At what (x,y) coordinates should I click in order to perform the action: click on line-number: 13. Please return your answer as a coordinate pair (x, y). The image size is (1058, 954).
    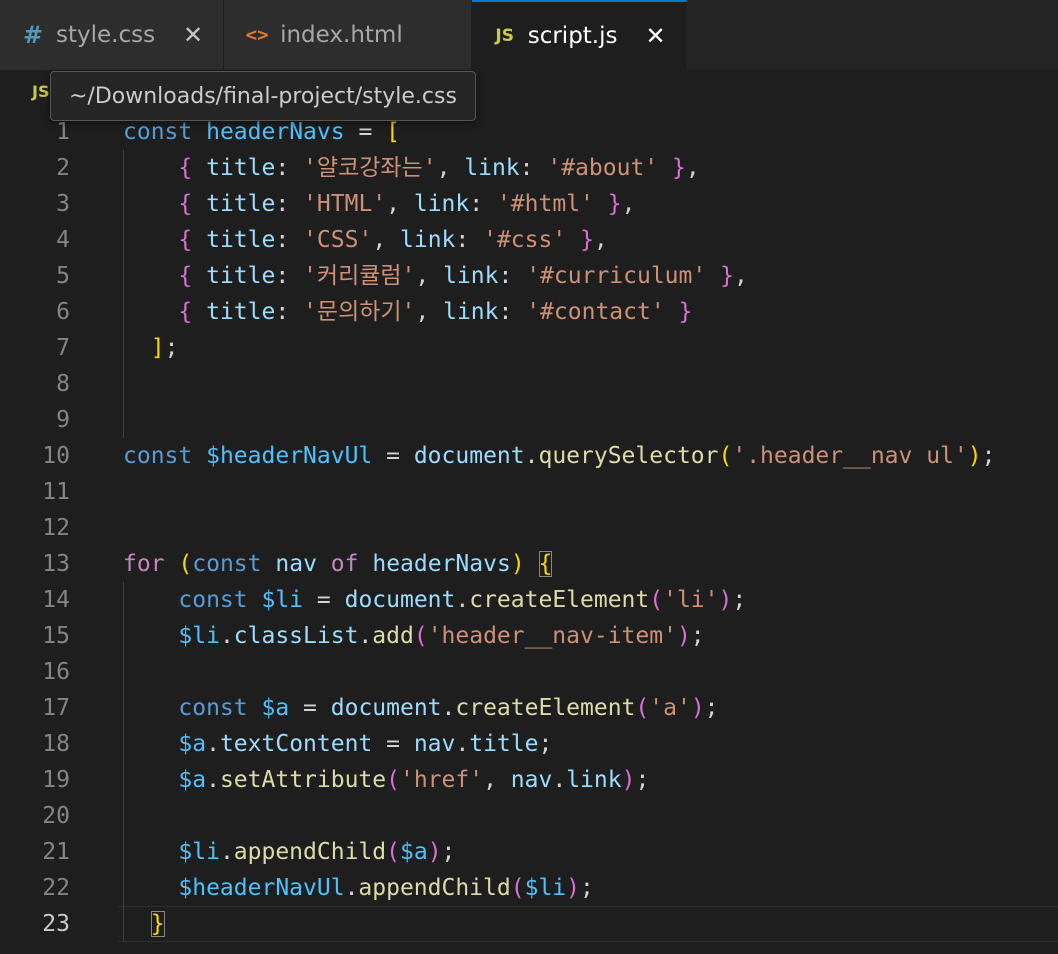
    Looking at the image, I should click on (56, 564).